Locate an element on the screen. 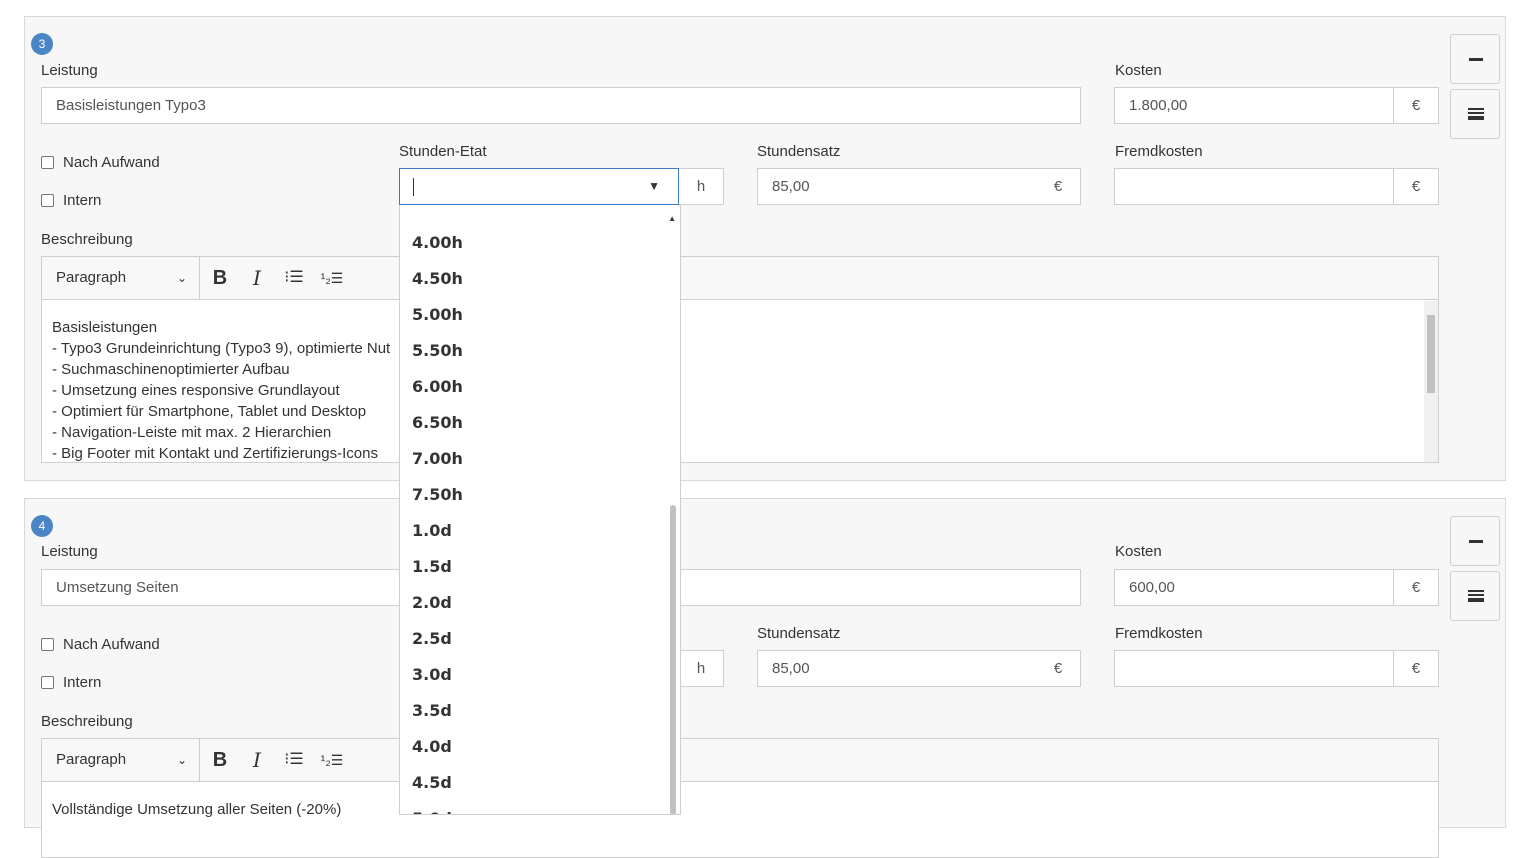  position-badge: 3 is located at coordinates (42, 44).